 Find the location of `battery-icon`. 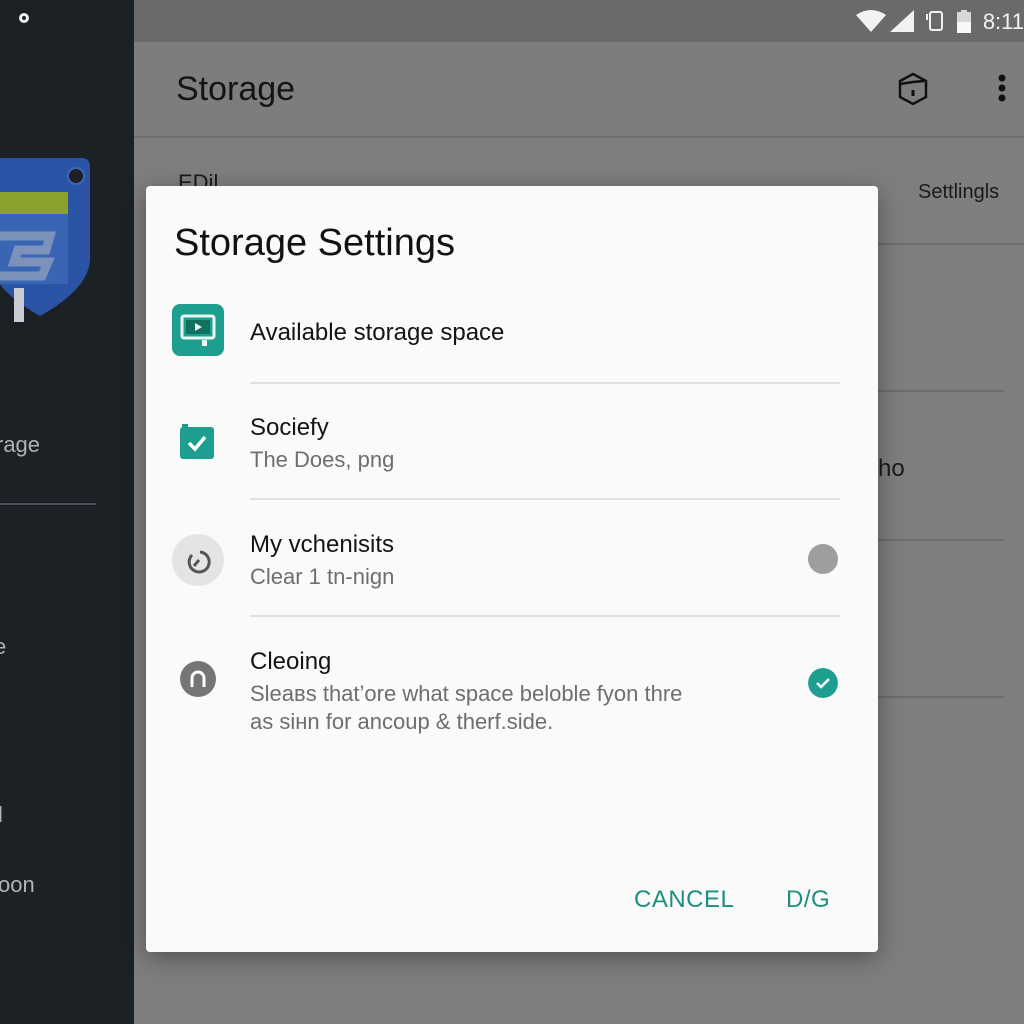

battery-icon is located at coordinates (964, 21).